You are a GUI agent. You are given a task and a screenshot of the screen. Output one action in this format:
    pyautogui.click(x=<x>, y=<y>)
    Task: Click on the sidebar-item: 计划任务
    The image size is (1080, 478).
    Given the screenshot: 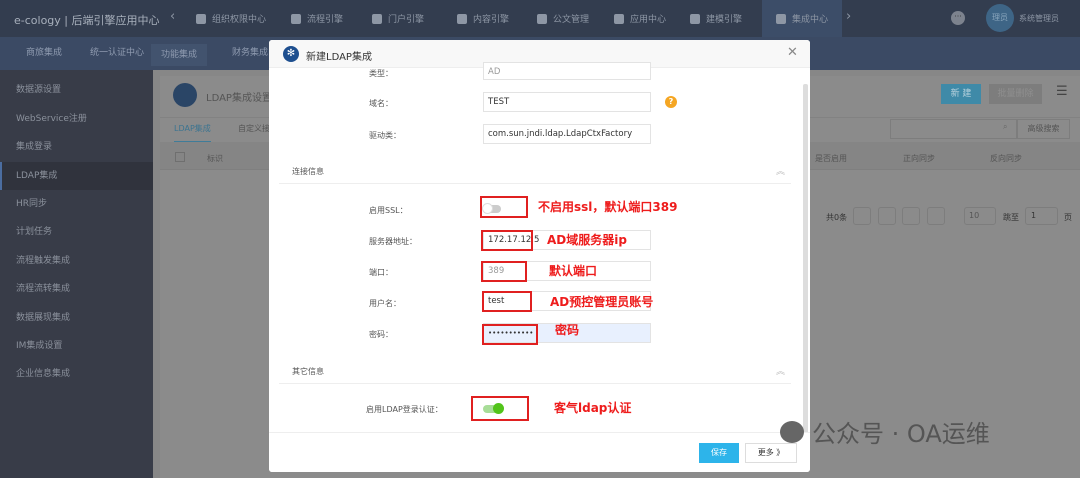 What is the action you would take?
    pyautogui.click(x=76, y=232)
    